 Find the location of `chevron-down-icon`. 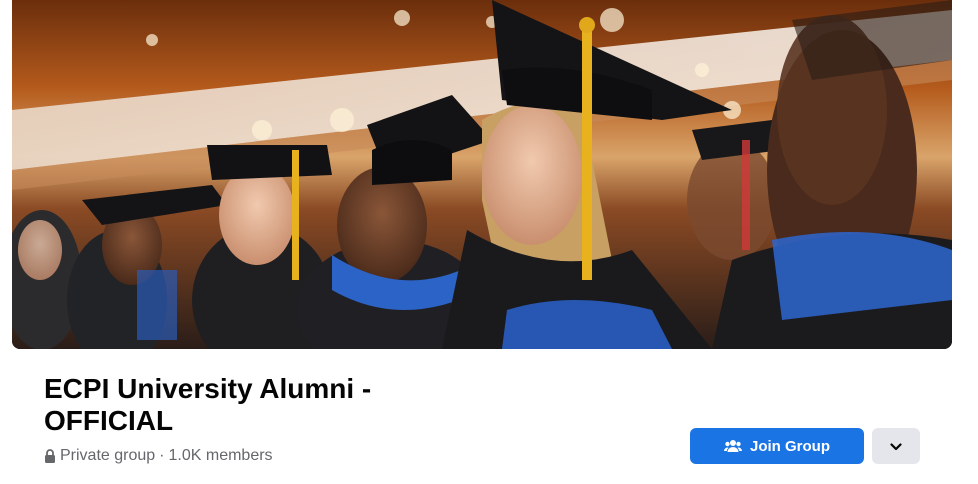

chevron-down-icon is located at coordinates (896, 446).